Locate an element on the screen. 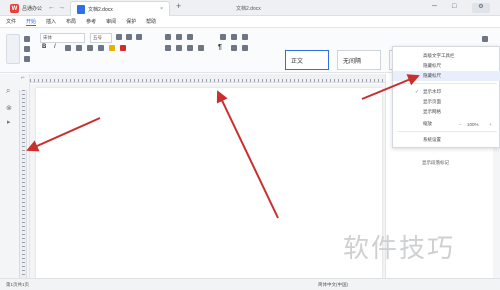 Image resolution: width=500 pixels, height=290 pixels. forward-icon: → is located at coordinates (61, 8).